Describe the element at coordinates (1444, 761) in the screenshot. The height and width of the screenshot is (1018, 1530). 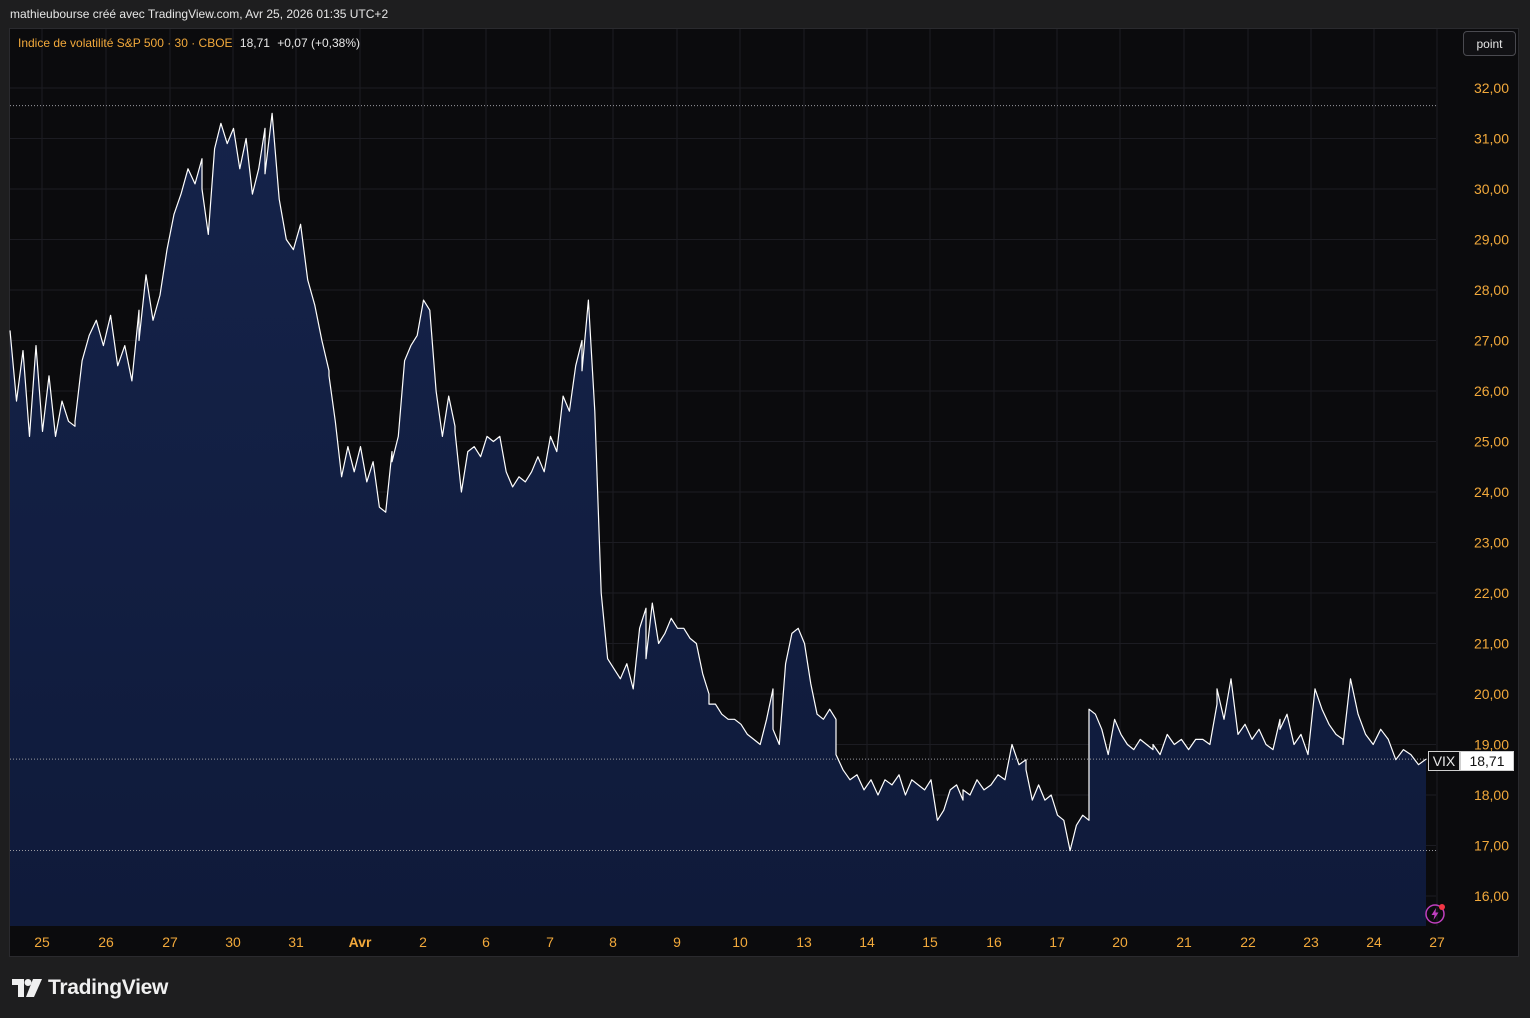
I see `symbol-price-tag: VIX` at that location.